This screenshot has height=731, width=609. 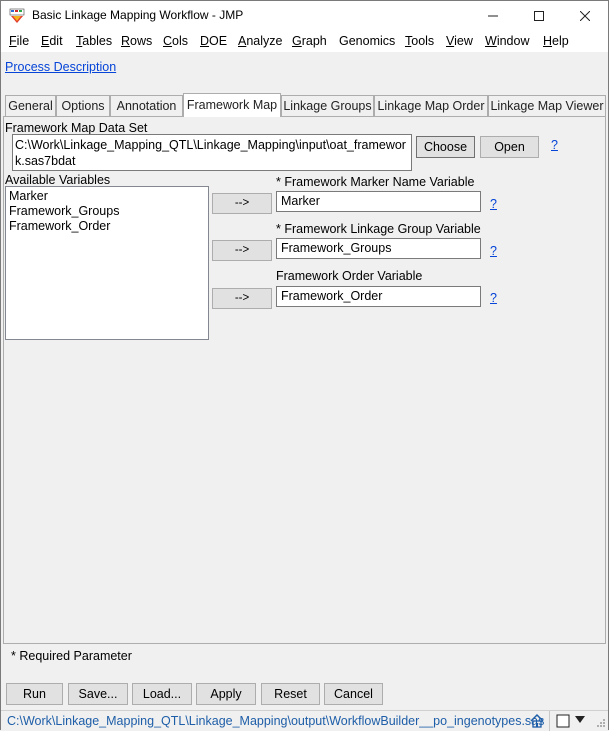 What do you see at coordinates (493, 204) in the screenshot?
I see `marker-name-help-link: ?` at bounding box center [493, 204].